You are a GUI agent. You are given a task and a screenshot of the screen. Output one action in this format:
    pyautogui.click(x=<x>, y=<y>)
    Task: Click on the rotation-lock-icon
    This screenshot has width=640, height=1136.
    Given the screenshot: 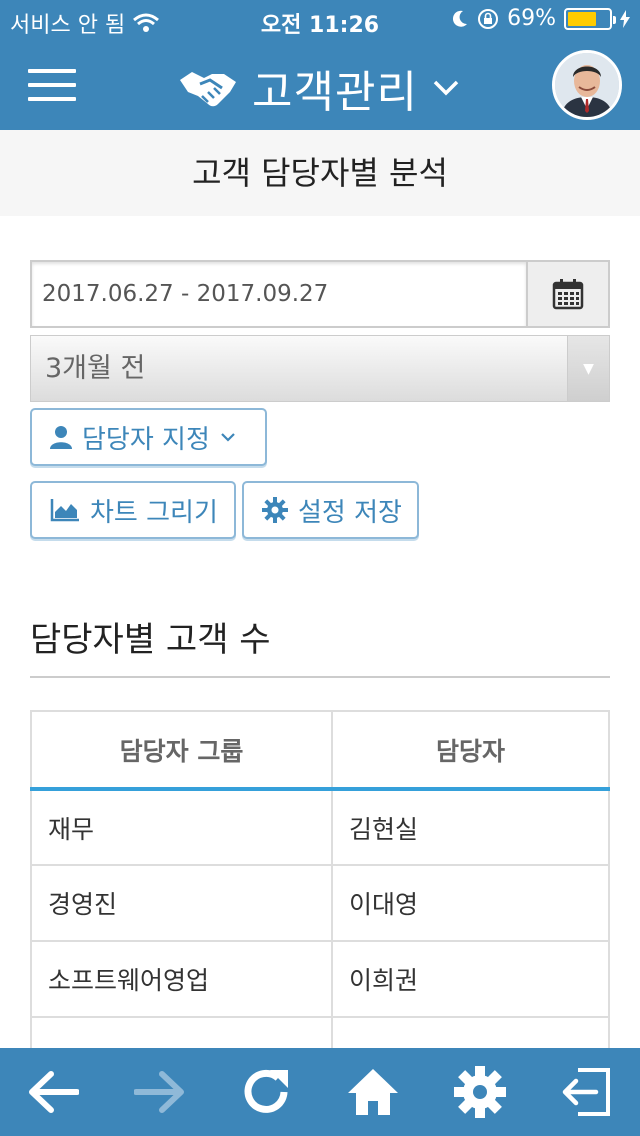 What is the action you would take?
    pyautogui.click(x=488, y=18)
    